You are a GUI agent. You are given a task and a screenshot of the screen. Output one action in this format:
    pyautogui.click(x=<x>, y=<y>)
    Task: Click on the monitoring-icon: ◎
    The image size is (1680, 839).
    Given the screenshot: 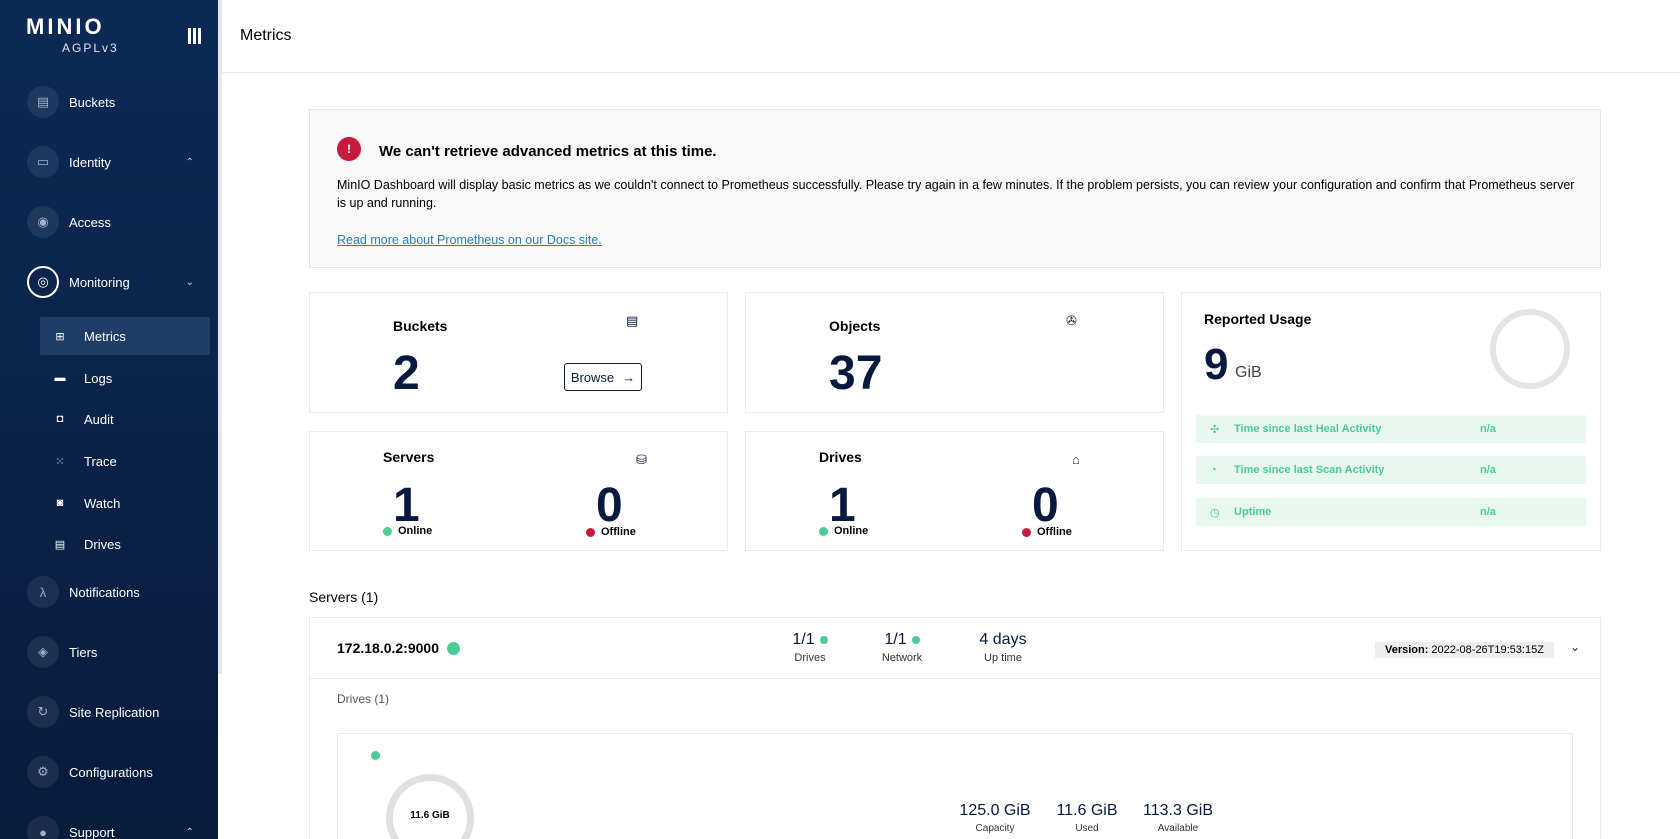 What is the action you would take?
    pyautogui.click(x=43, y=282)
    